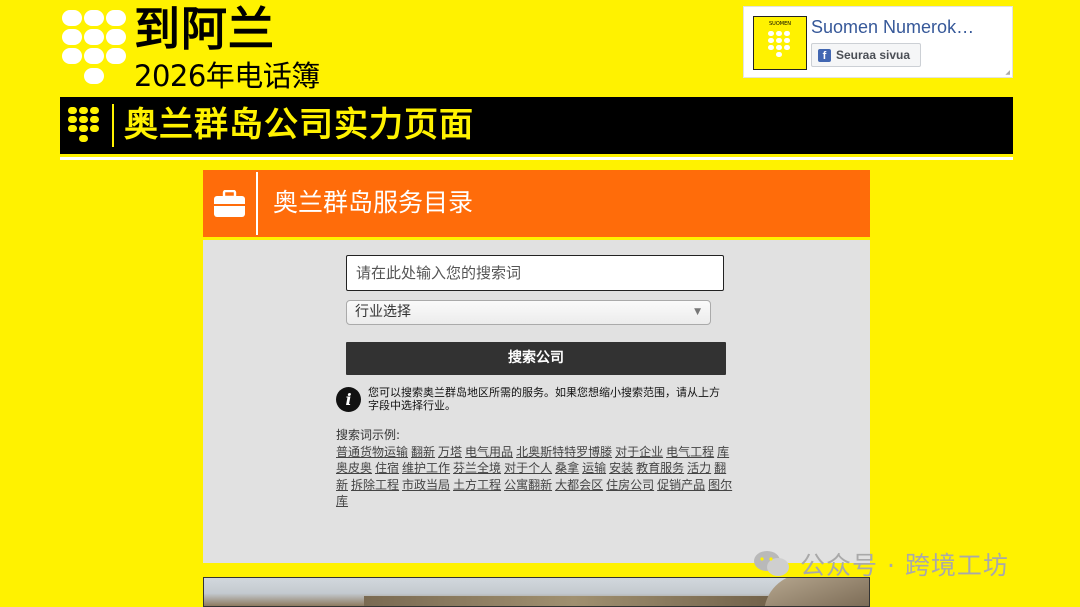  What do you see at coordinates (383, 312) in the screenshot?
I see `industry-select-value: 行业选择` at bounding box center [383, 312].